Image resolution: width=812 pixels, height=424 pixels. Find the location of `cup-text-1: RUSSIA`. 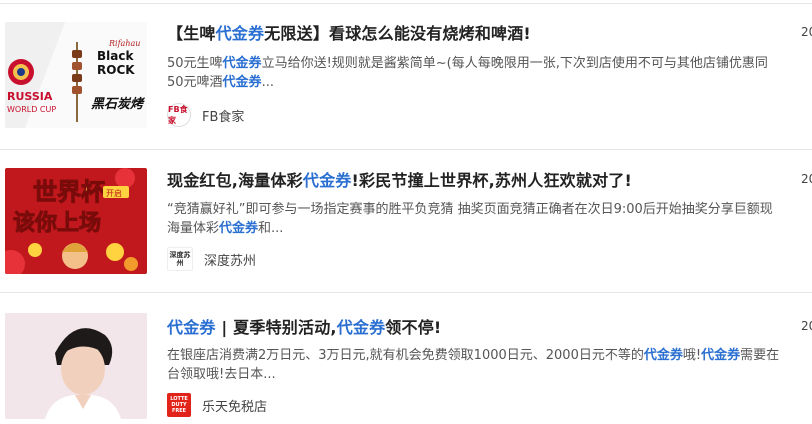

cup-text-1: RUSSIA is located at coordinates (30, 96).